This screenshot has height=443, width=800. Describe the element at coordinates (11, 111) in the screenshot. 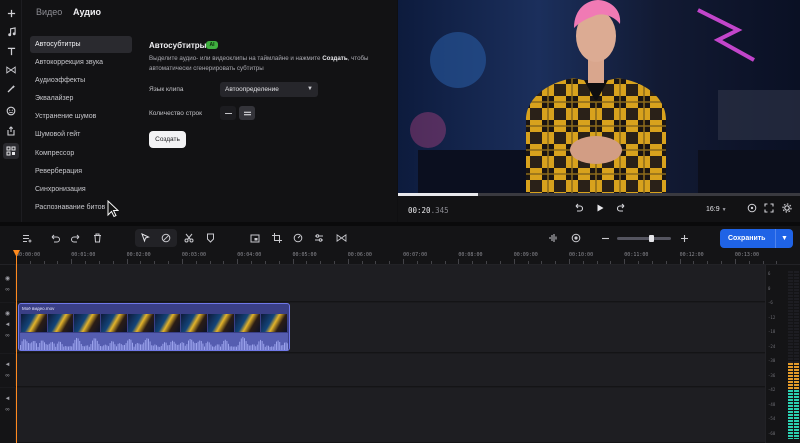

I see `sticker-icon` at that location.